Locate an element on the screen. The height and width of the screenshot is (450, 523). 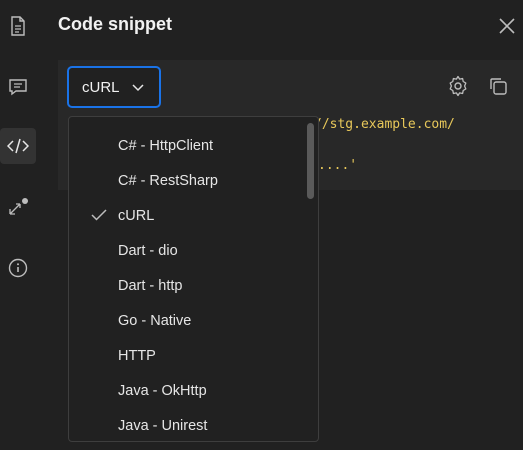
dropdown-option-label: Dart - http is located at coordinates (150, 285).